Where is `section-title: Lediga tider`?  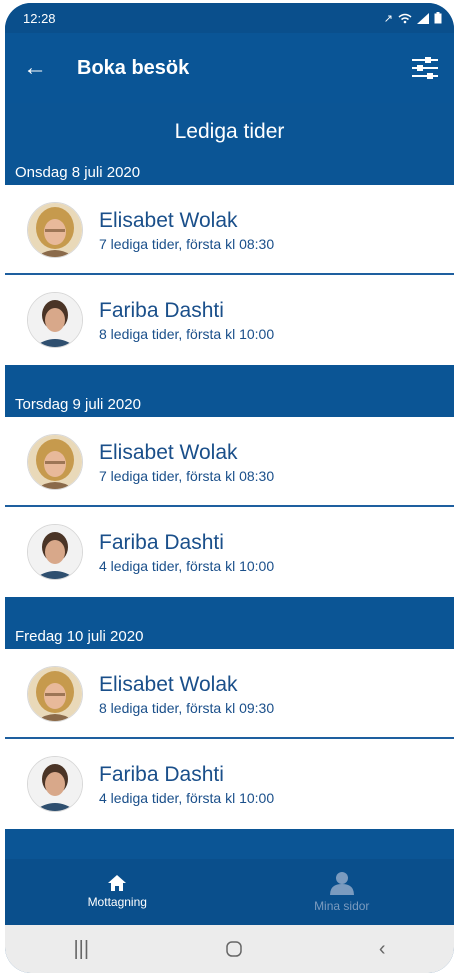
section-title: Lediga tider is located at coordinates (229, 132).